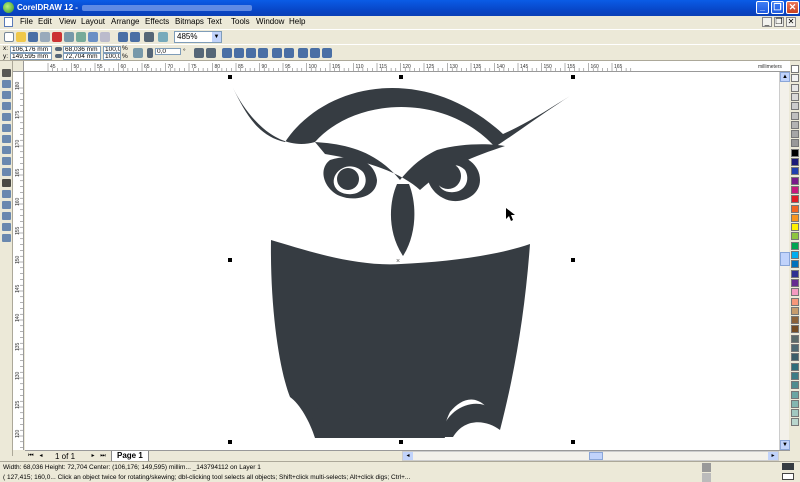 This screenshot has height=482, width=800. What do you see at coordinates (251, 53) in the screenshot?
I see `combine-icon` at bounding box center [251, 53].